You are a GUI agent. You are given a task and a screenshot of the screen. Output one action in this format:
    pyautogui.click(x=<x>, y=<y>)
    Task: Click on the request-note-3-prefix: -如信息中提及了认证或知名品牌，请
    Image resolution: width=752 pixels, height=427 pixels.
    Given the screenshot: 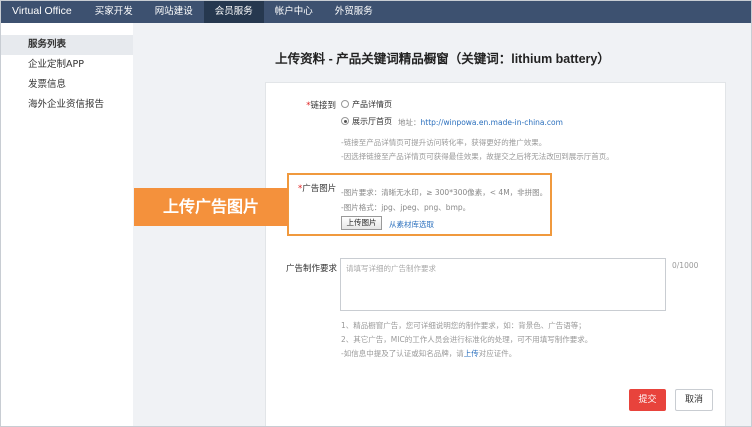 What is the action you would take?
    pyautogui.click(x=402, y=353)
    